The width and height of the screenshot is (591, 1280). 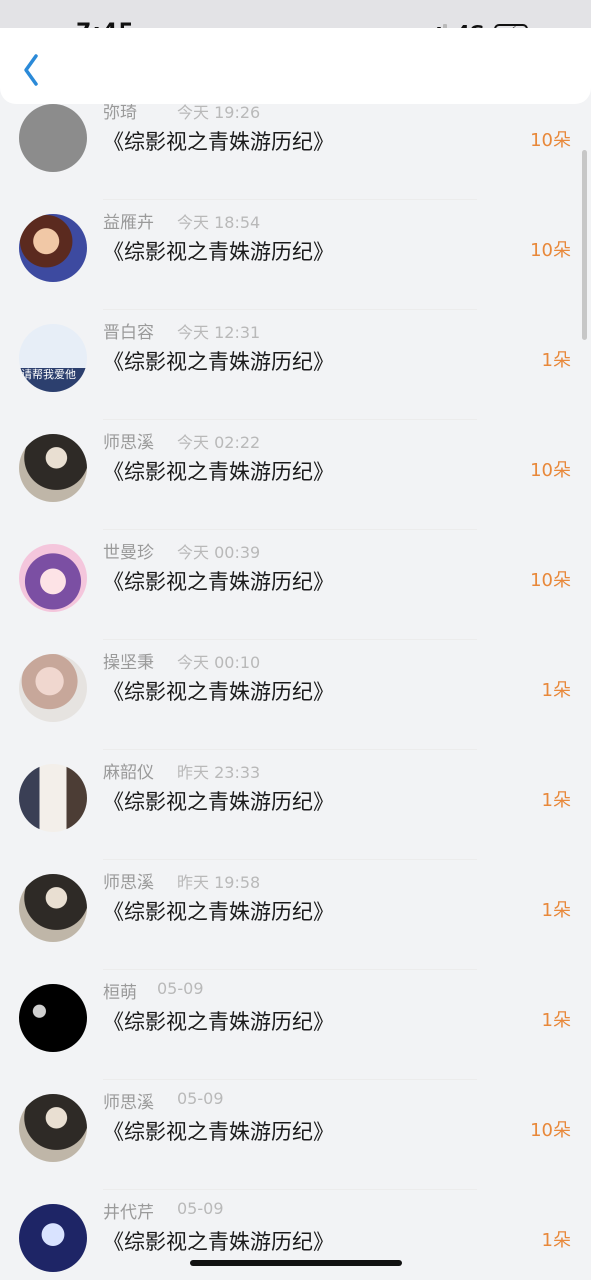 I want to click on list-item: 师思溪 今天 02:22 《综影视之青姝游历纪》 10朵, so click(x=295, y=475).